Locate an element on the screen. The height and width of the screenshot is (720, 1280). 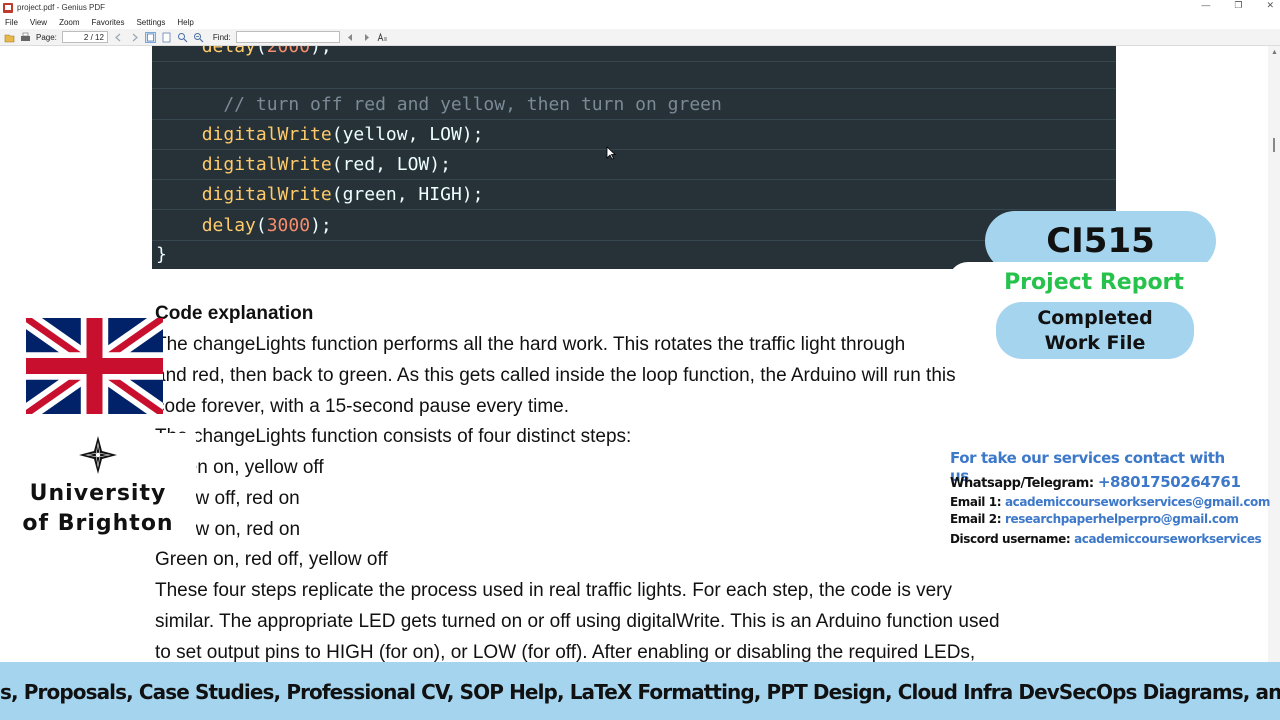
zoom-out-icon is located at coordinates (182, 37).